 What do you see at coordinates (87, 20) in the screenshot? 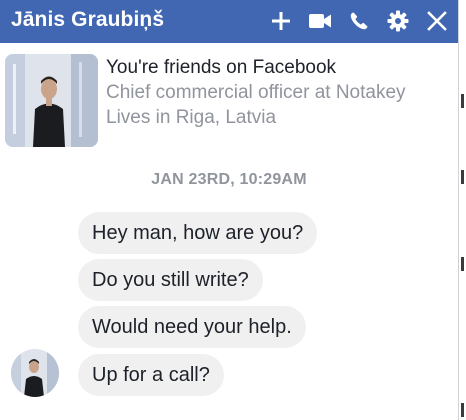
I see `contact-name: Jānis Graubiņš` at bounding box center [87, 20].